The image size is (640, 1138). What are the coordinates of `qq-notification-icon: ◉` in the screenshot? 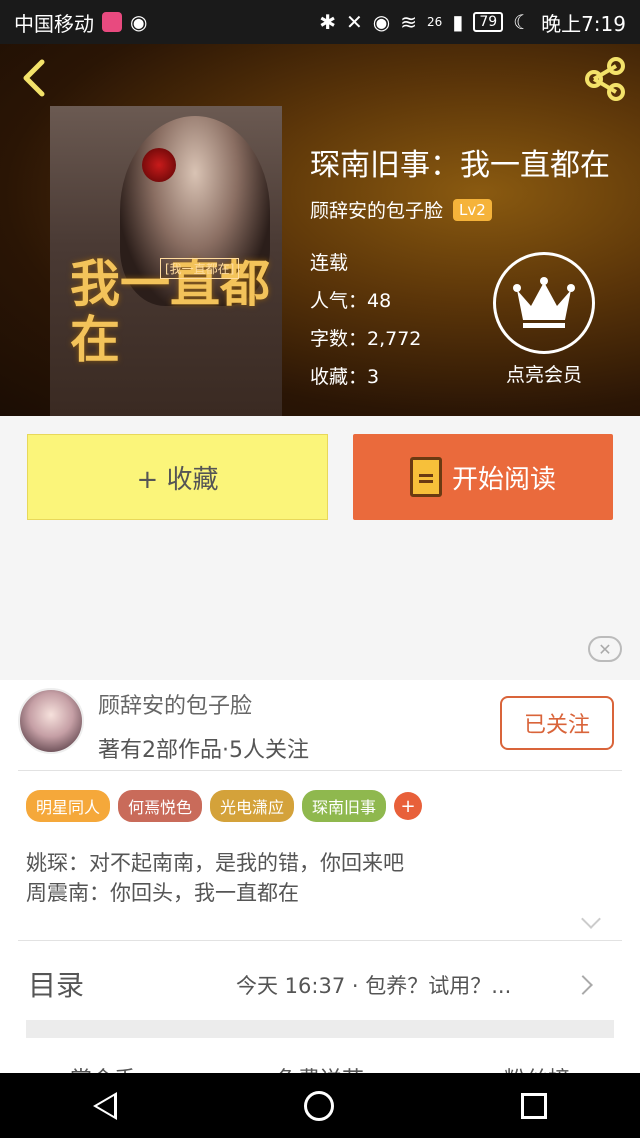 It's located at (139, 22).